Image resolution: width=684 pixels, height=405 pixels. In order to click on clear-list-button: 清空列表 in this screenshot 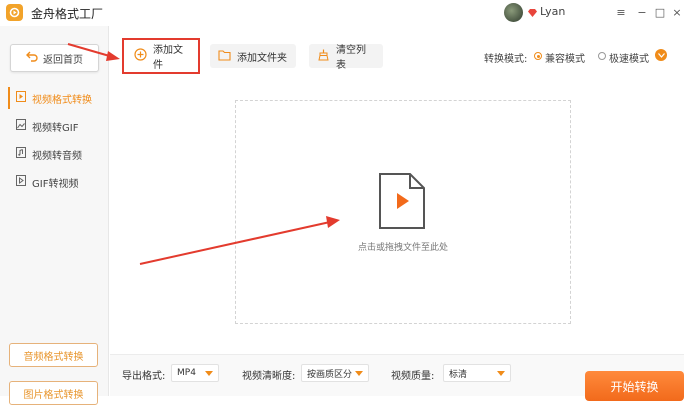, I will do `click(346, 57)`.